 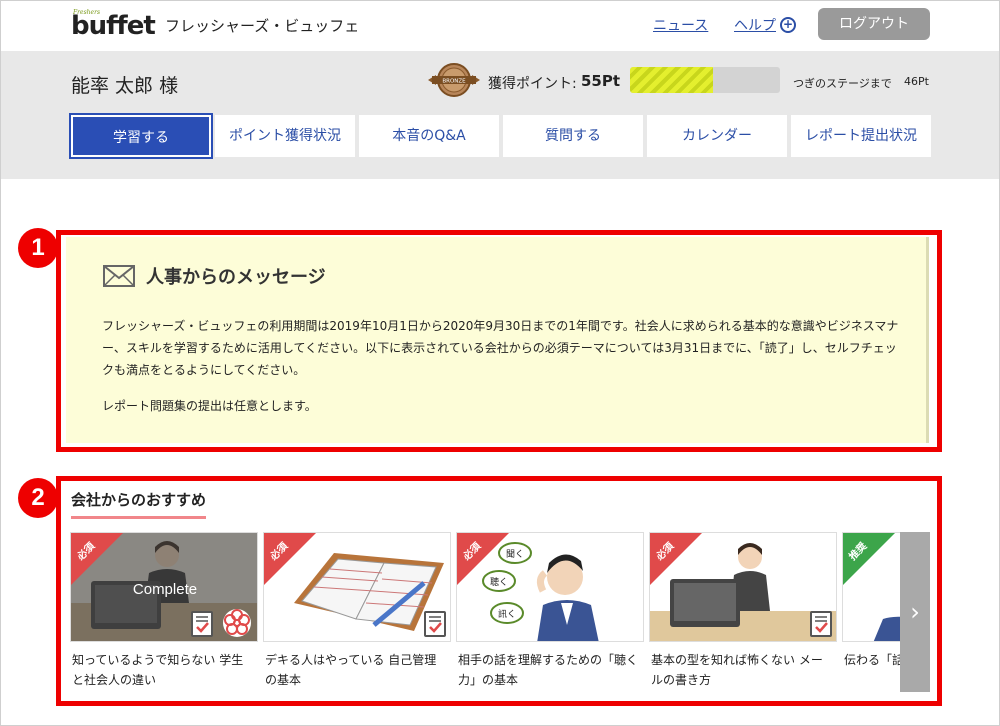 I want to click on tab-study: 学習する, so click(x=141, y=136).